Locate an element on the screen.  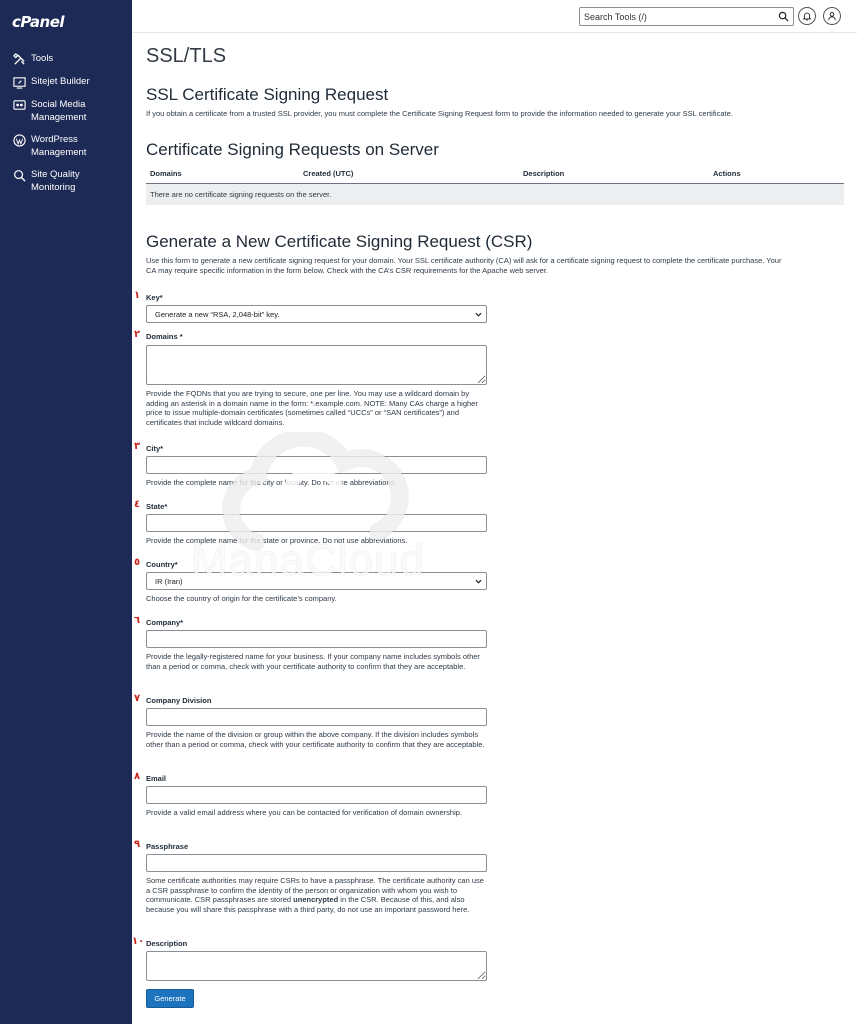
bell-icon is located at coordinates (807, 16).